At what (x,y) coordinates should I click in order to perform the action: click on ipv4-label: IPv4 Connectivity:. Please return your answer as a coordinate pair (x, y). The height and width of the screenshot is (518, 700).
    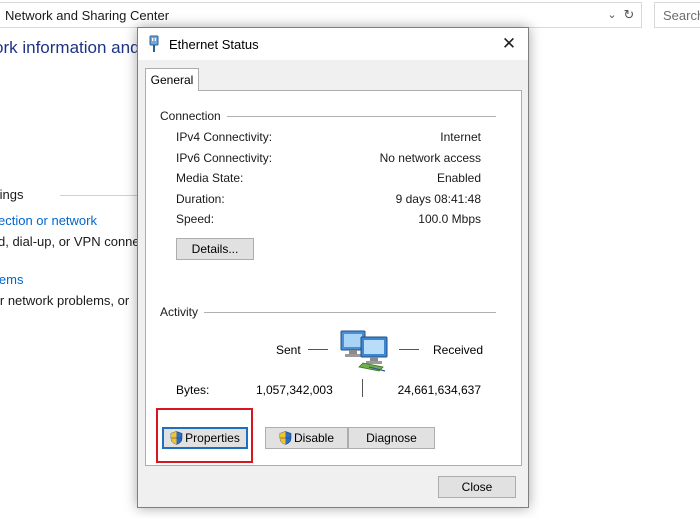
    Looking at the image, I should click on (224, 137).